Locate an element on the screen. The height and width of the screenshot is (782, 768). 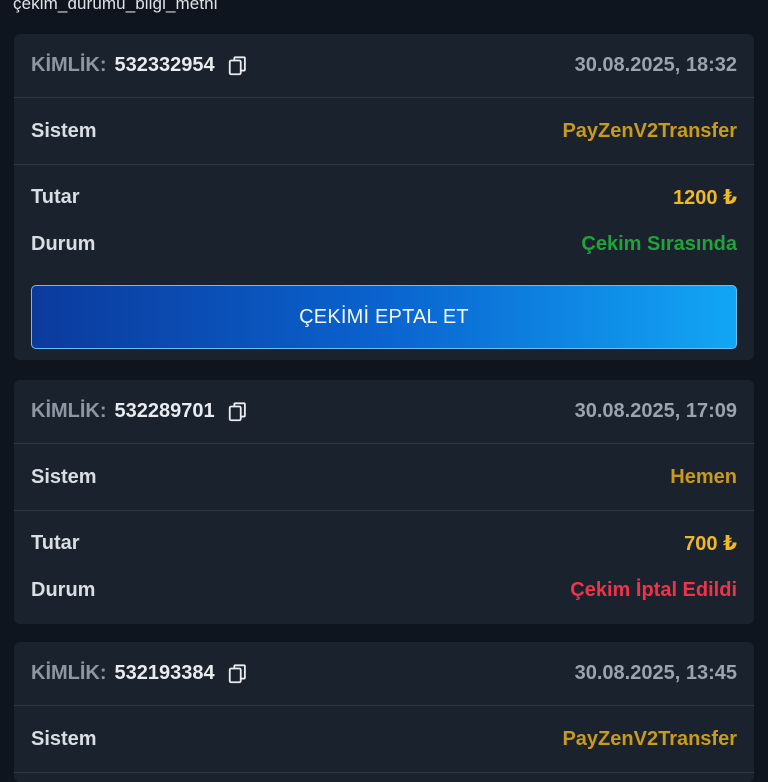
status-value: Çekim İptal Edildi is located at coordinates (653, 589).